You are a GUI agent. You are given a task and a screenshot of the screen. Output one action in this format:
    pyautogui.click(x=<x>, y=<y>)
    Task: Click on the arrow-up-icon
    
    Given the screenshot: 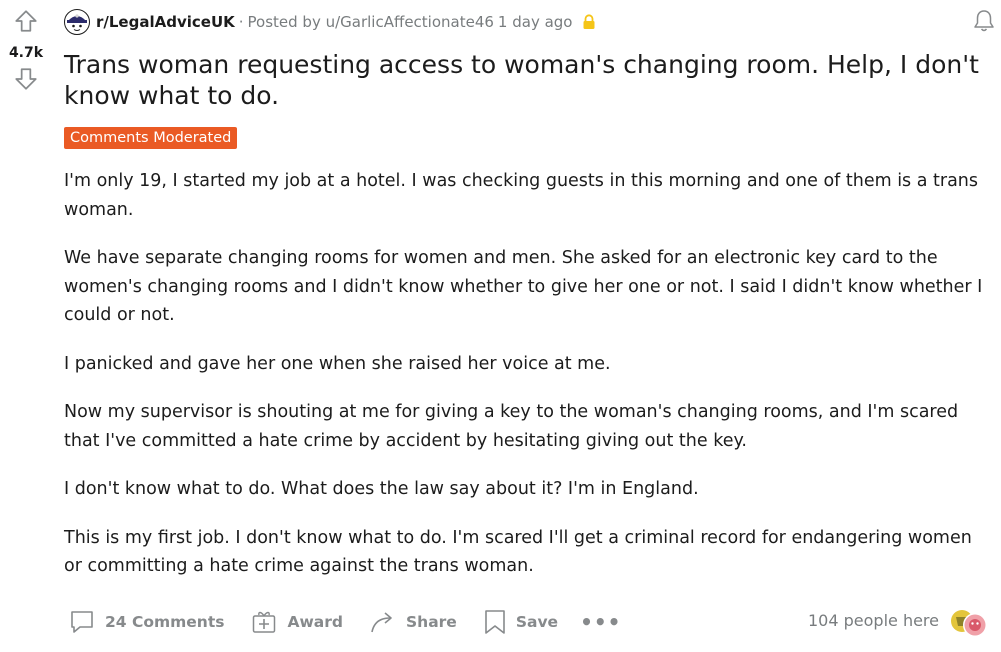 What is the action you would take?
    pyautogui.click(x=26, y=21)
    